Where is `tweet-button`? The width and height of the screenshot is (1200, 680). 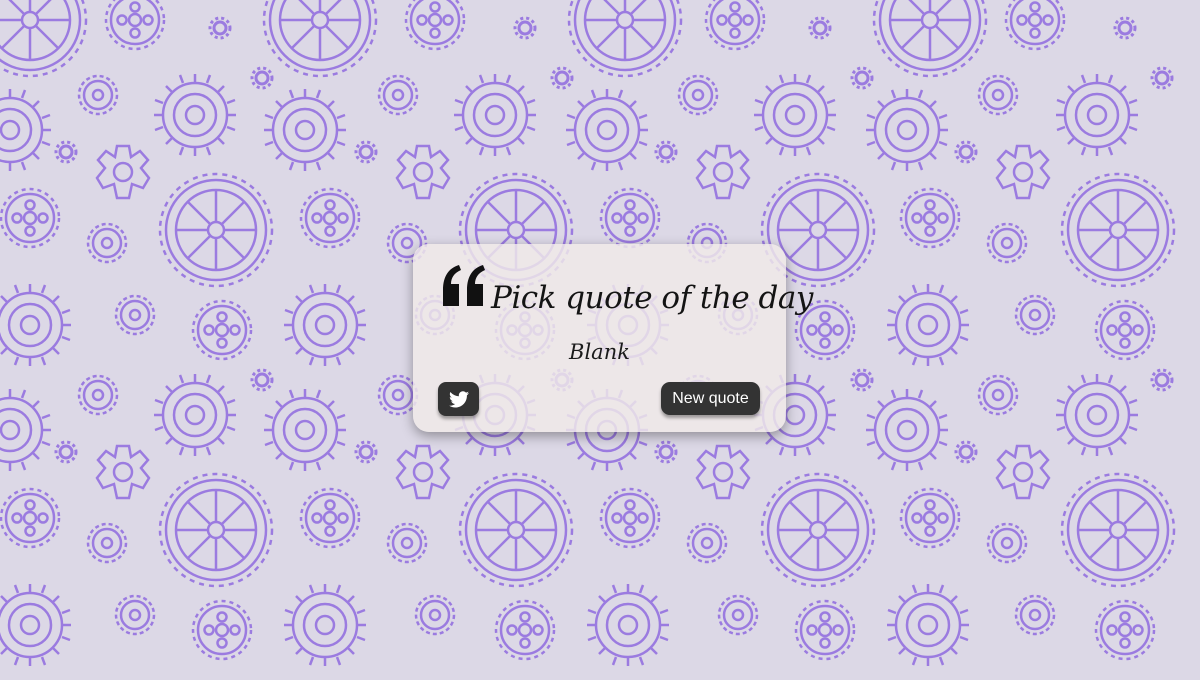
tweet-button is located at coordinates (458, 399).